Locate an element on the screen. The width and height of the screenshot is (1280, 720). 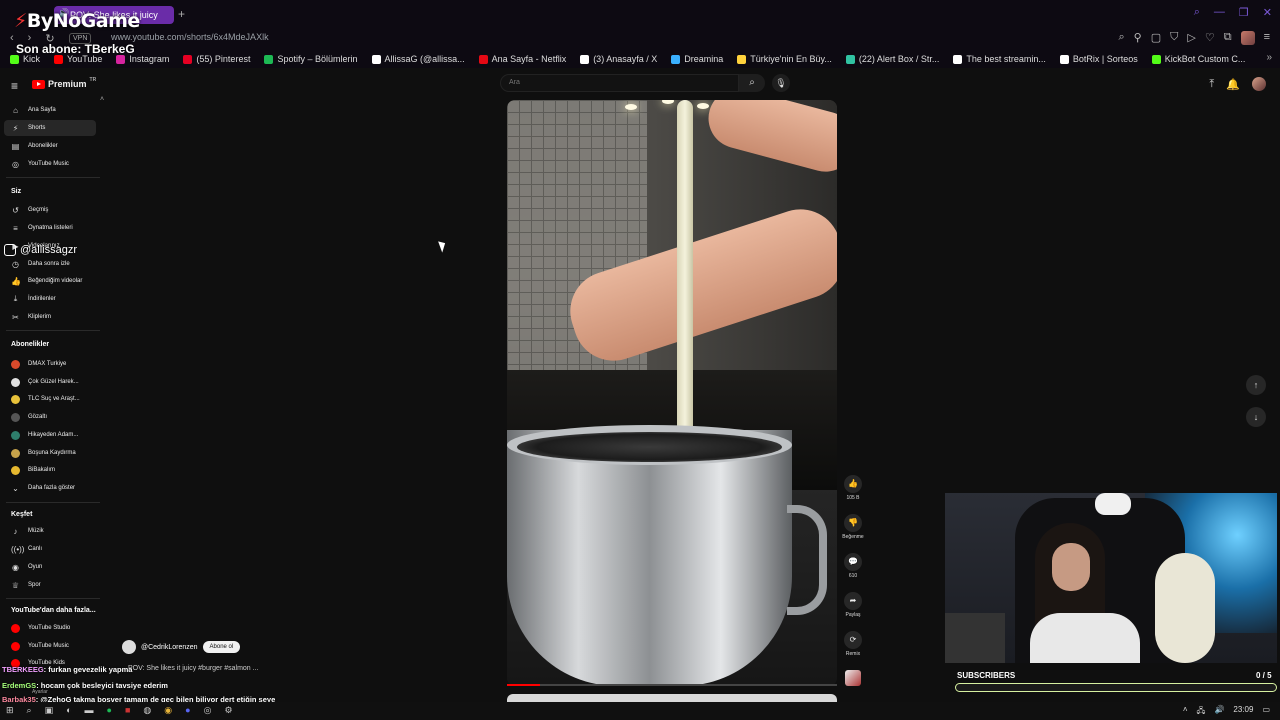
shield-icon: ⛉ is located at coordinates (1174, 38).